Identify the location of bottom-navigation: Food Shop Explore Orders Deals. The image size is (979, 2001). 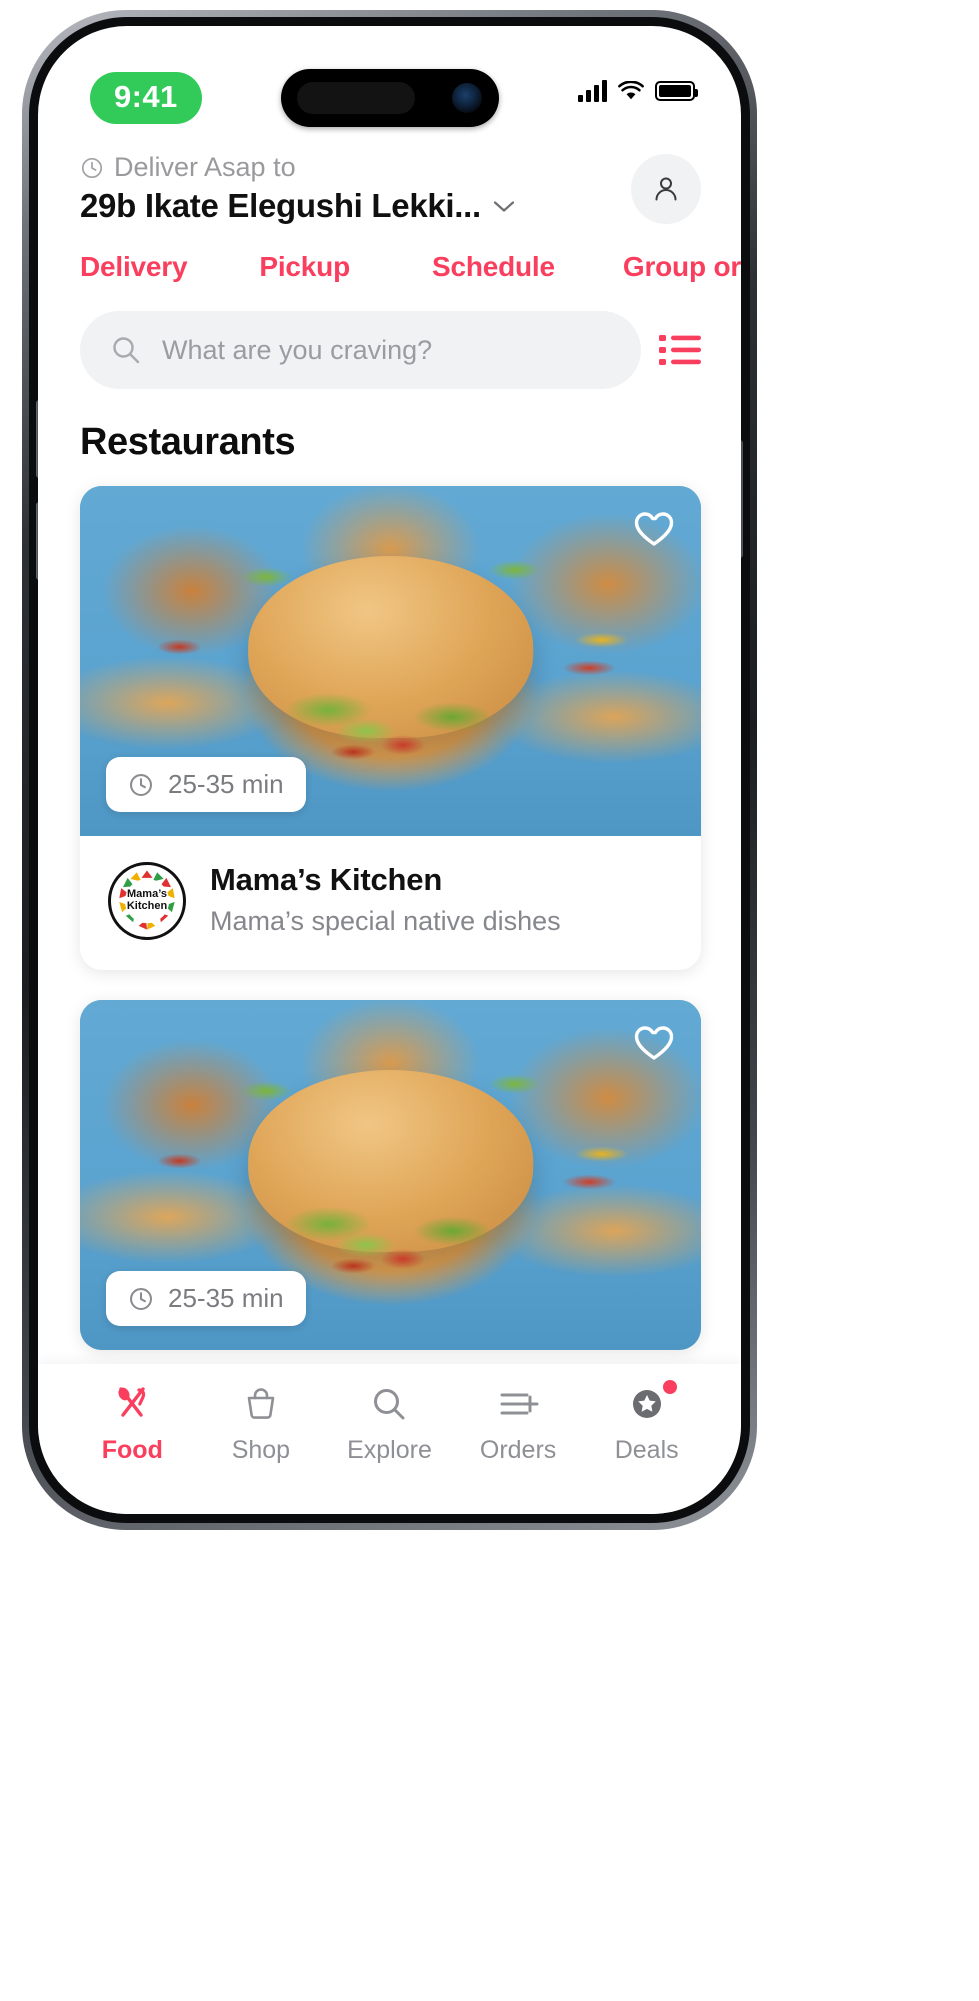
(389, 1439).